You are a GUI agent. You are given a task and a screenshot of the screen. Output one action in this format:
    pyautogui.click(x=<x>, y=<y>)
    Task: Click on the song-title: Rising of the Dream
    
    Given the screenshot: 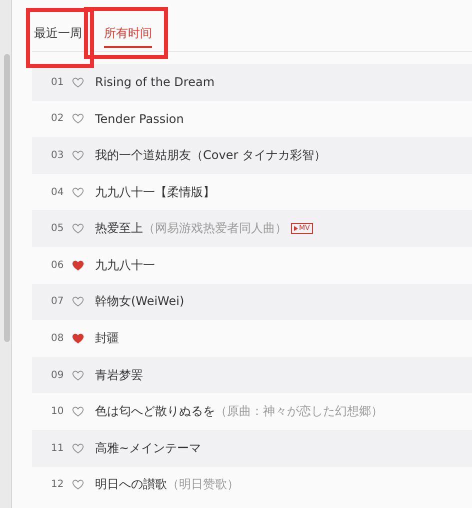 What is the action you would take?
    pyautogui.click(x=155, y=82)
    